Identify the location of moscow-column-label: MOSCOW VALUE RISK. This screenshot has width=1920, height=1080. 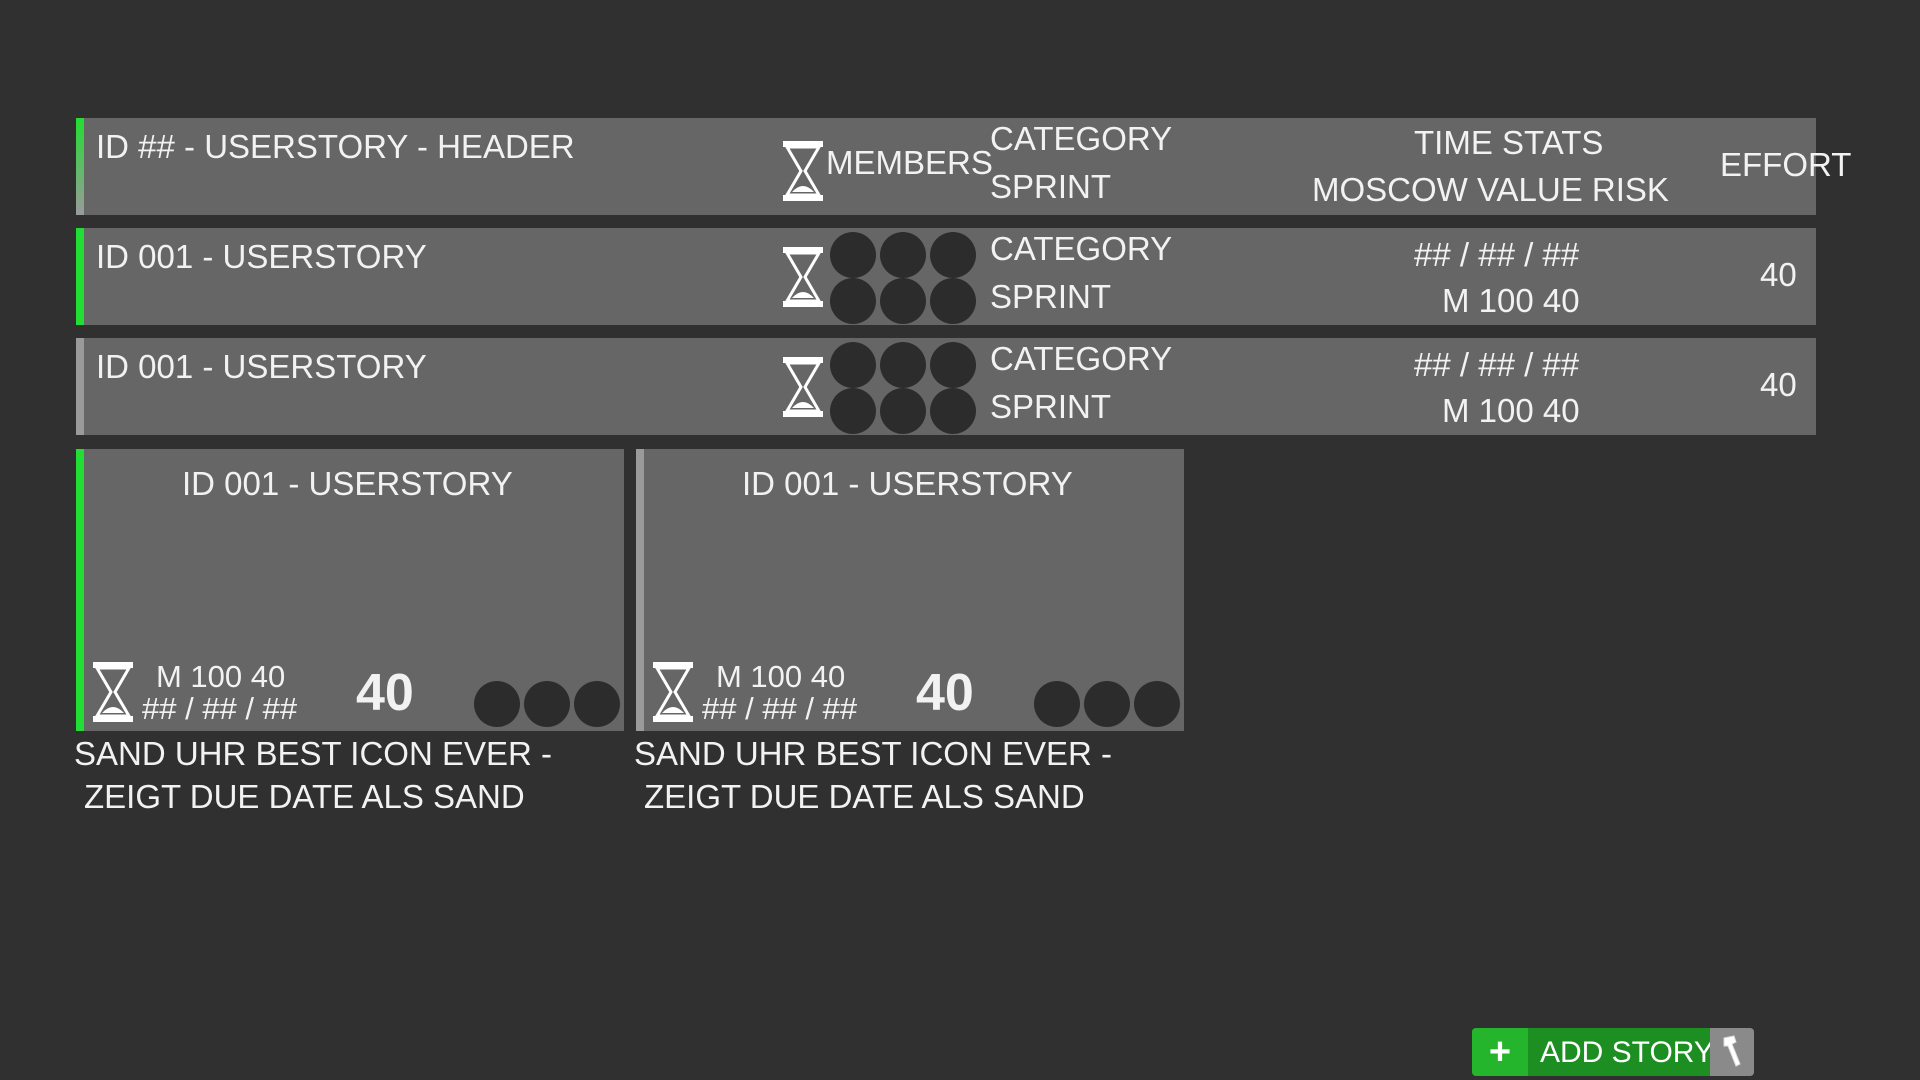
(1490, 189).